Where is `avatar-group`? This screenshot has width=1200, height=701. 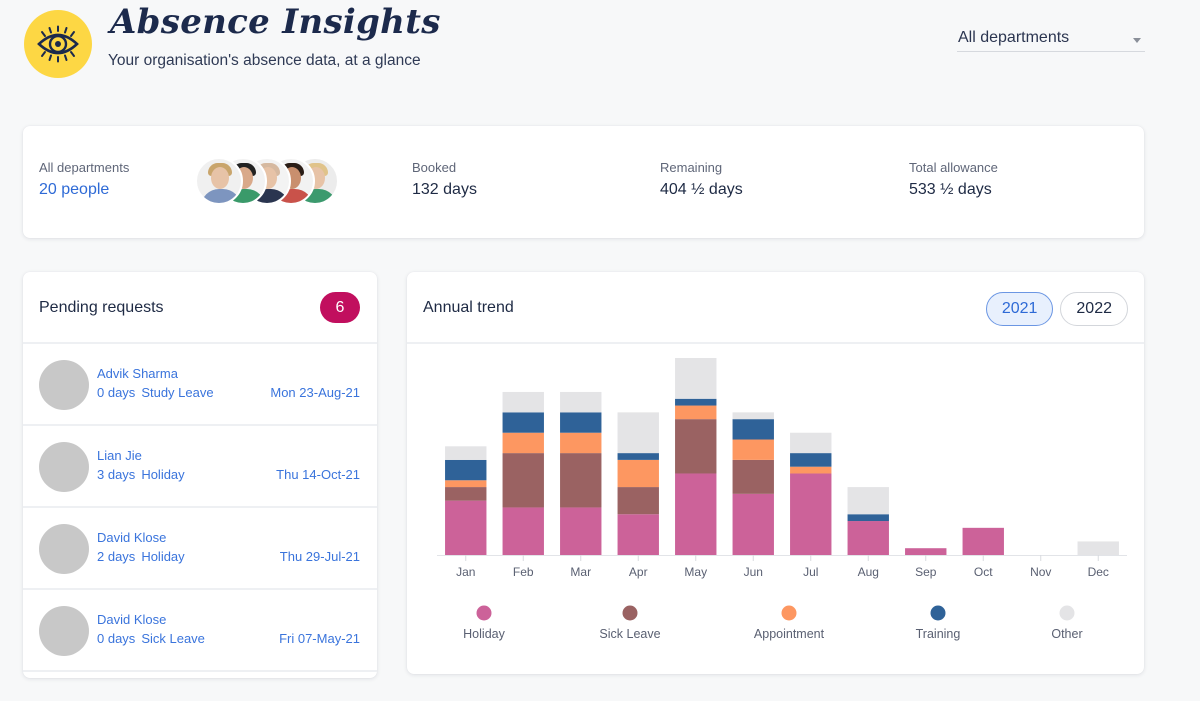 avatar-group is located at coordinates (275, 182).